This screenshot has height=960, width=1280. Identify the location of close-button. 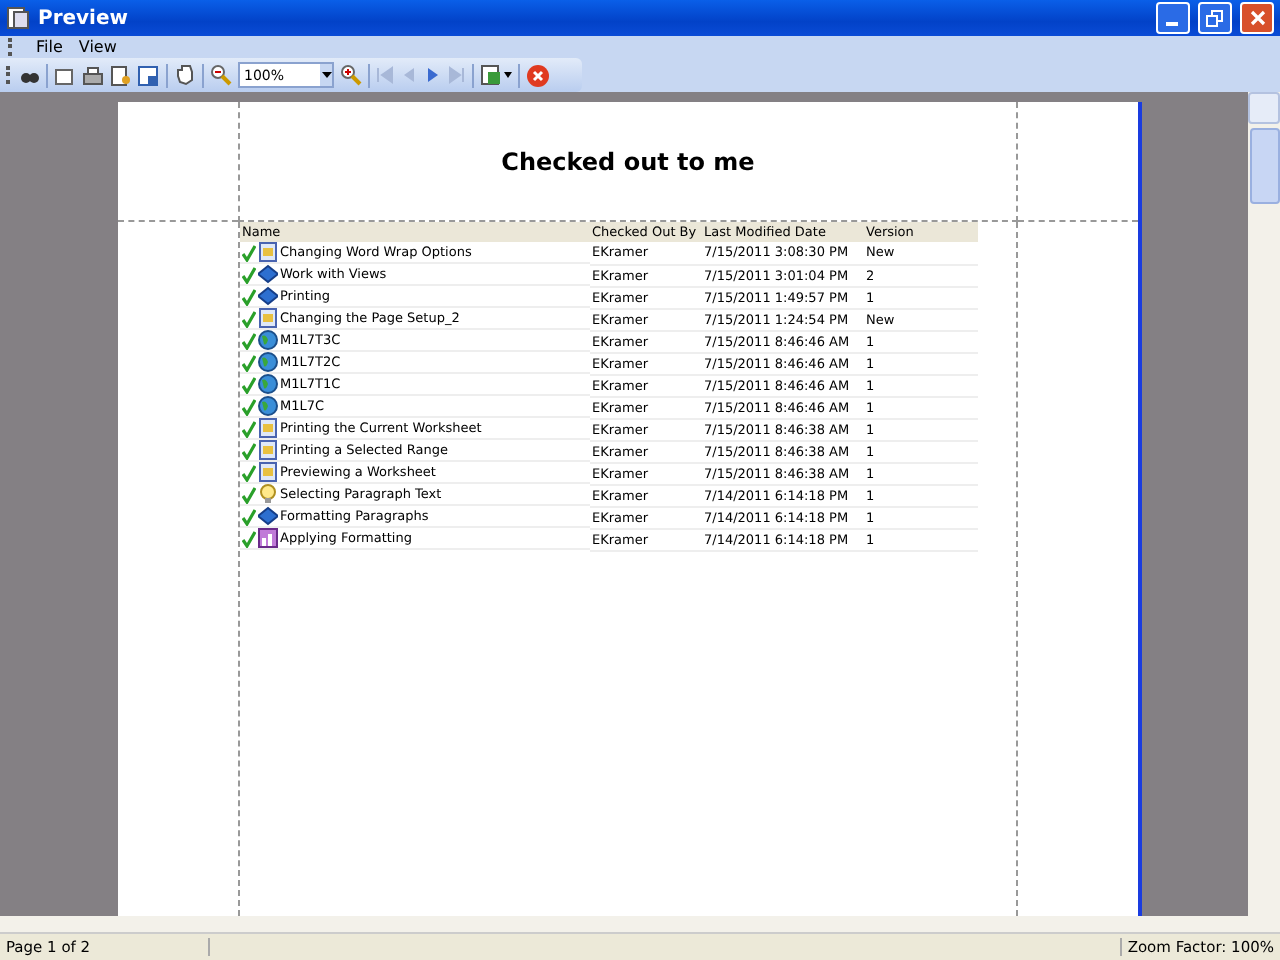
(1257, 18).